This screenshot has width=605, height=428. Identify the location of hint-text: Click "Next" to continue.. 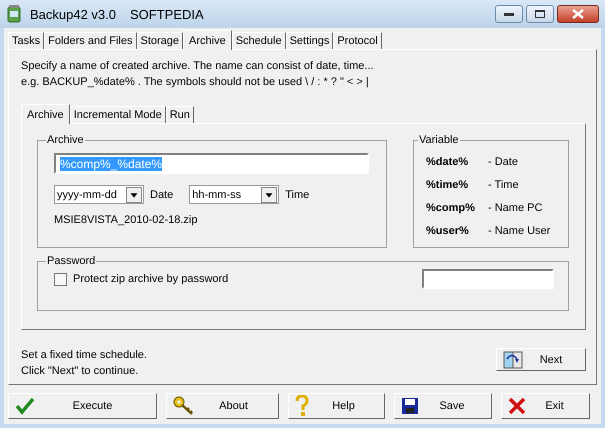
(80, 371).